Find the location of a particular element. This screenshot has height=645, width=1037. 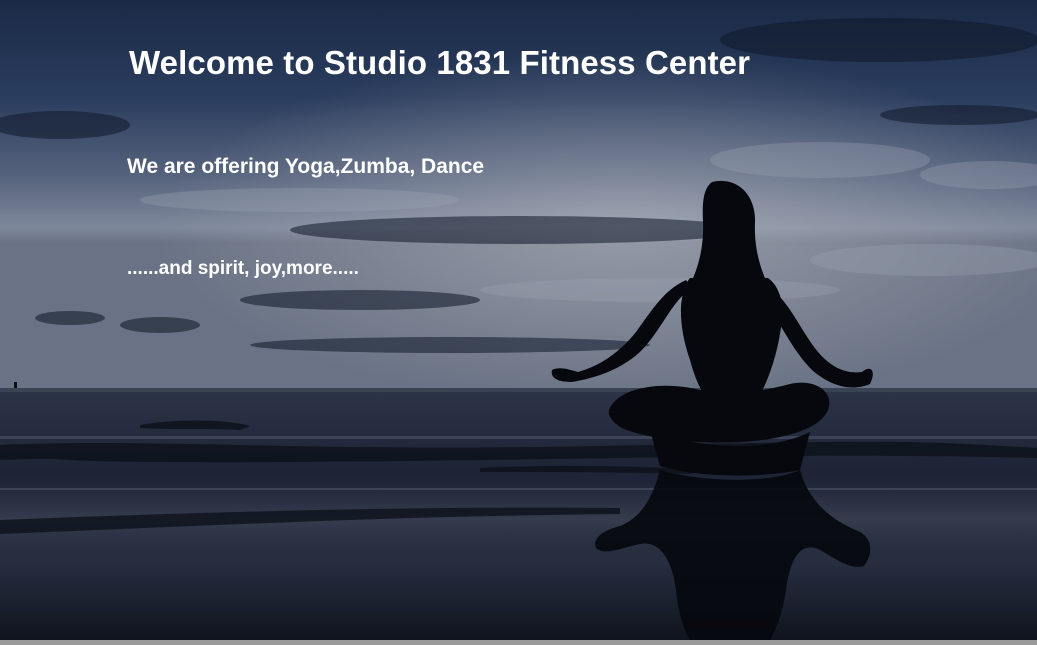

page-bottom-edge is located at coordinates (518, 642).